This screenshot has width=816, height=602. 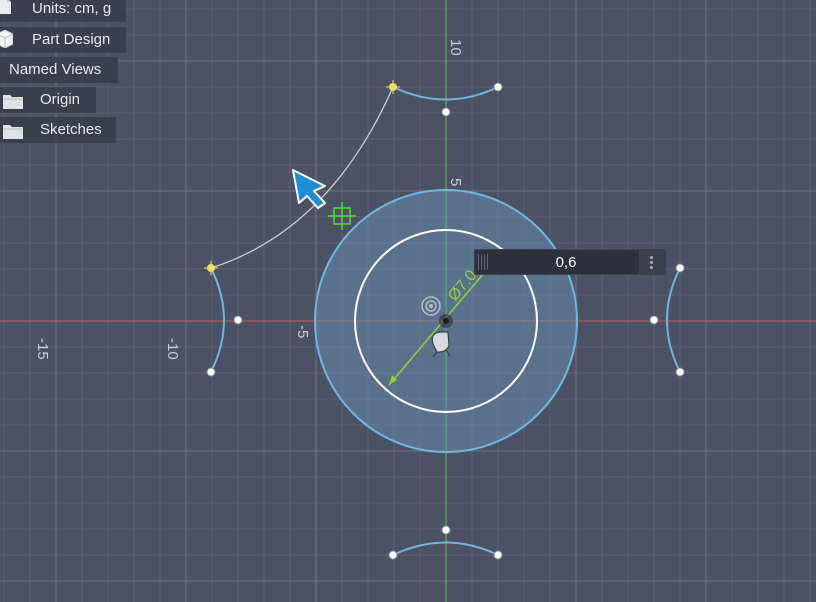 What do you see at coordinates (7, 43) in the screenshot?
I see `cube-icon` at bounding box center [7, 43].